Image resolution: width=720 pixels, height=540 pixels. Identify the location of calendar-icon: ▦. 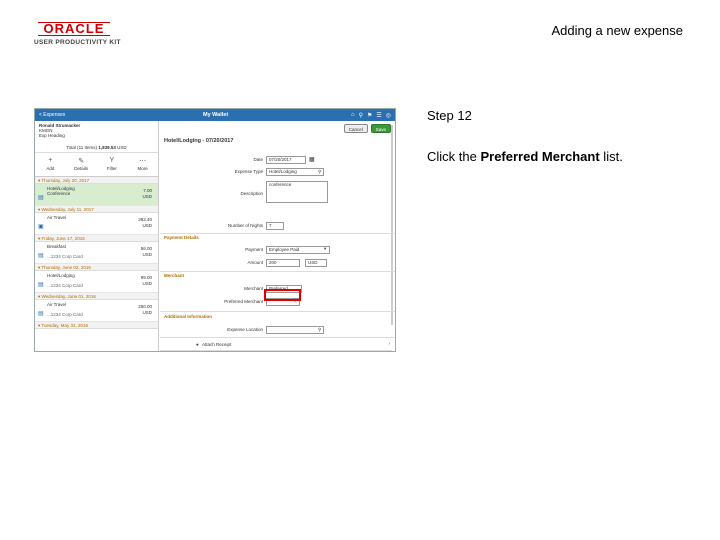
(312, 159).